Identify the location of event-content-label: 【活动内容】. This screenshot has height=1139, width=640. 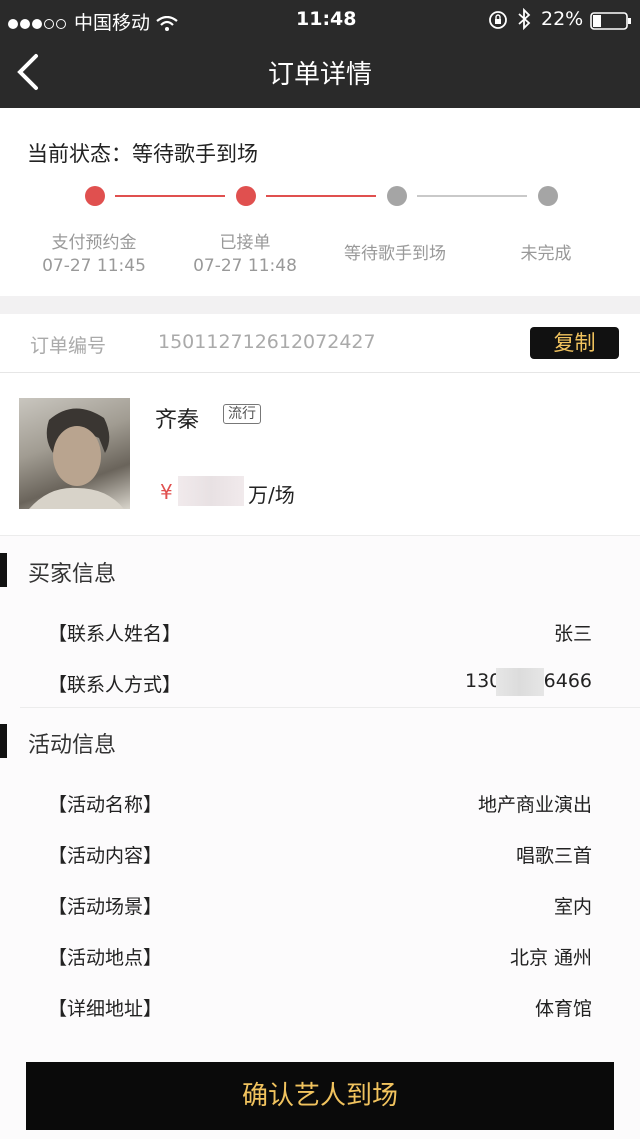
(105, 856).